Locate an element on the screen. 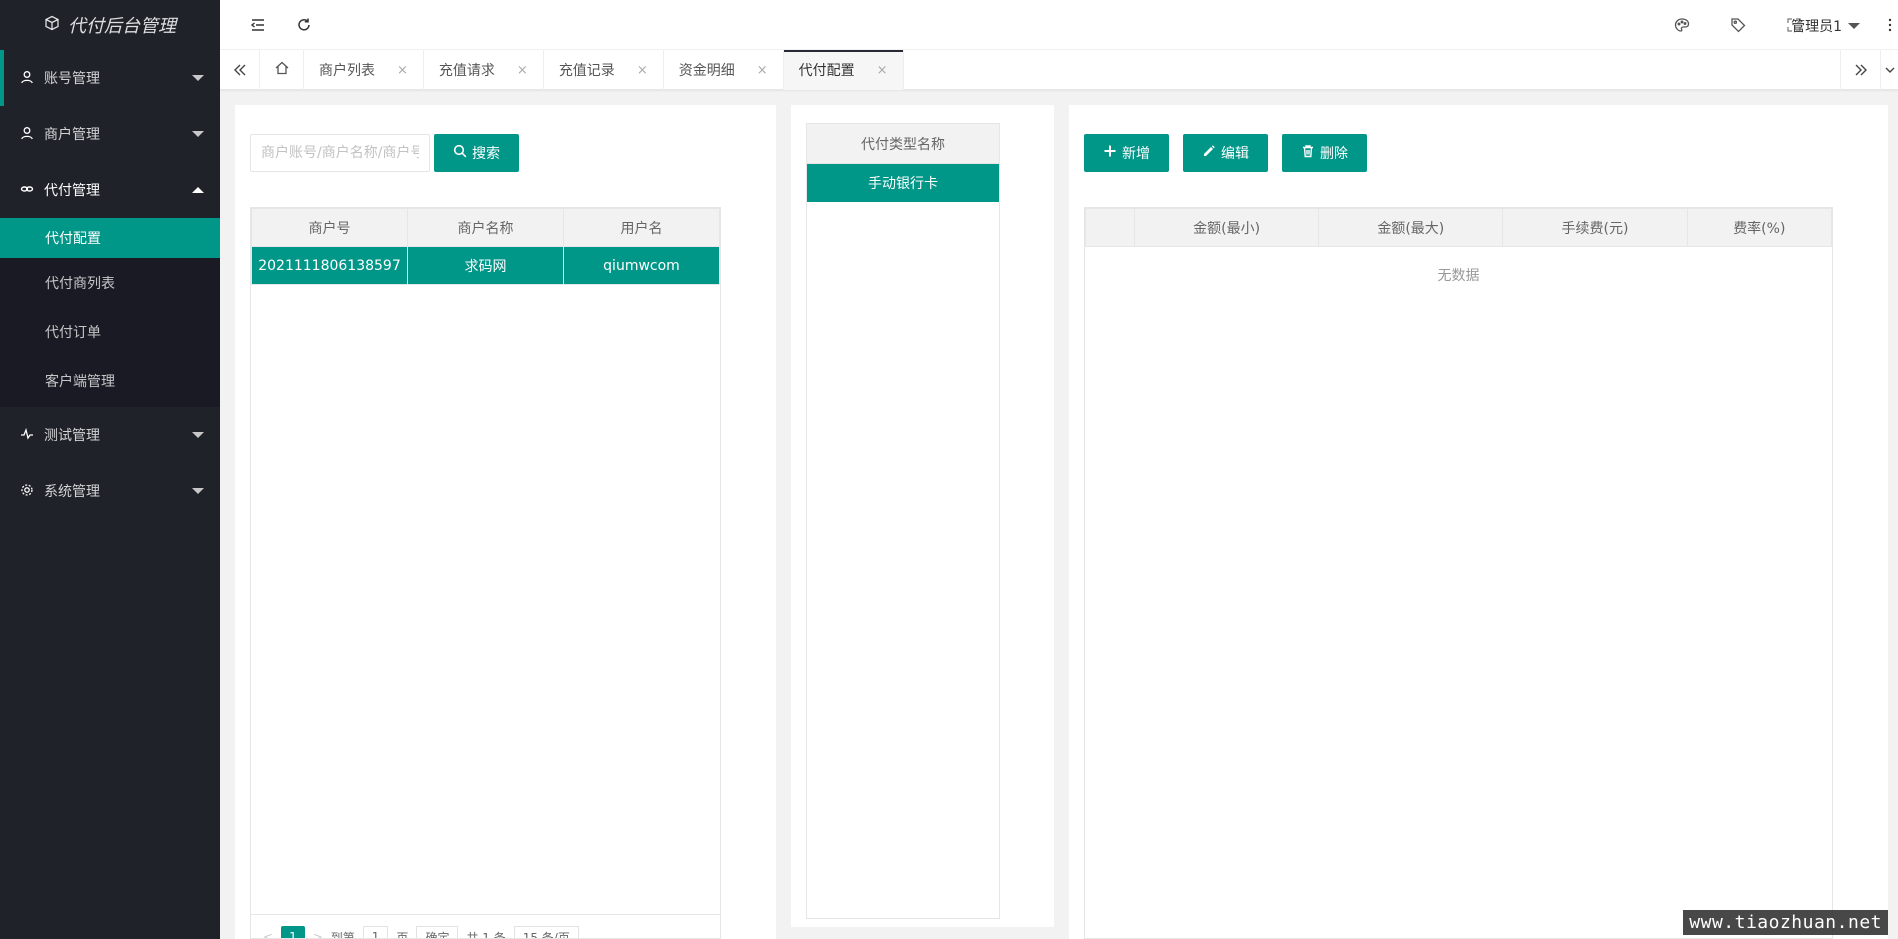 The image size is (1898, 939). add-button-label: 新增 is located at coordinates (1136, 154).